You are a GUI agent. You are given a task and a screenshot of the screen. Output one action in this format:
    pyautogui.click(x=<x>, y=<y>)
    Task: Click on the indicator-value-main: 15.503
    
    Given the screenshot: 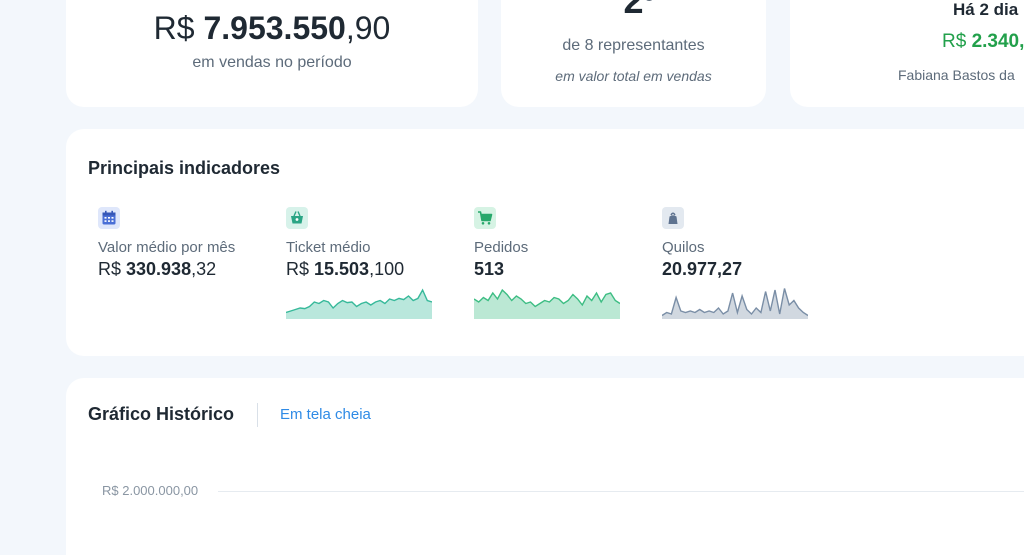 What is the action you would take?
    pyautogui.click(x=342, y=269)
    